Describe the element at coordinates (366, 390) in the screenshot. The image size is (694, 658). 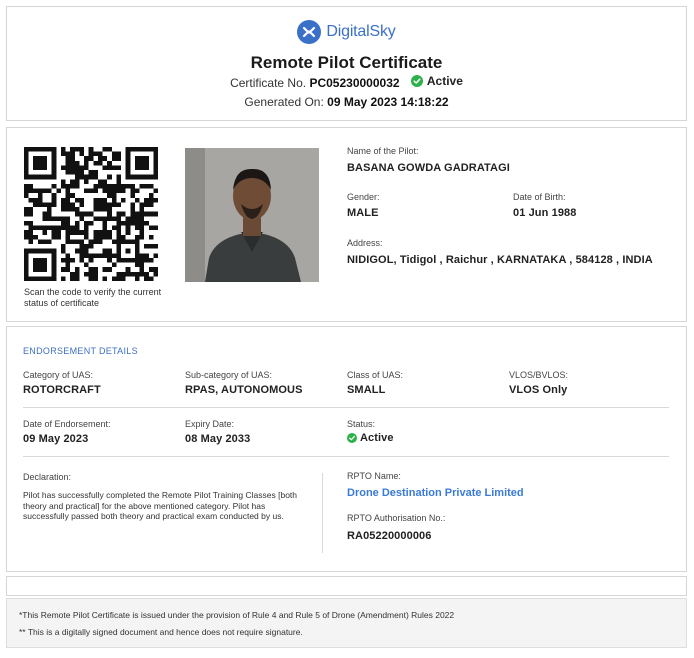
I see `class-value: SMALL` at that location.